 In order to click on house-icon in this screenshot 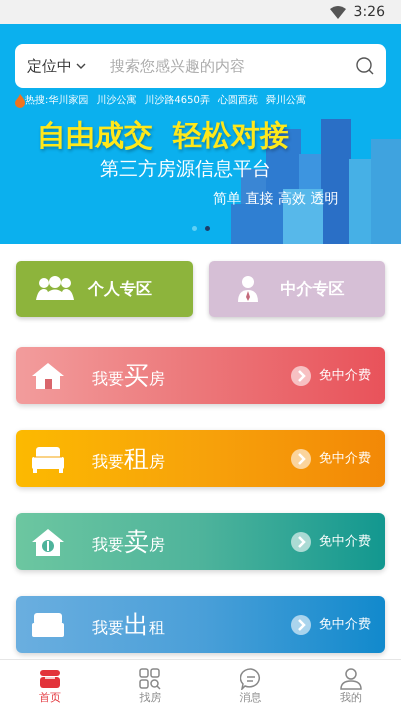, I will do `click(48, 376)`.